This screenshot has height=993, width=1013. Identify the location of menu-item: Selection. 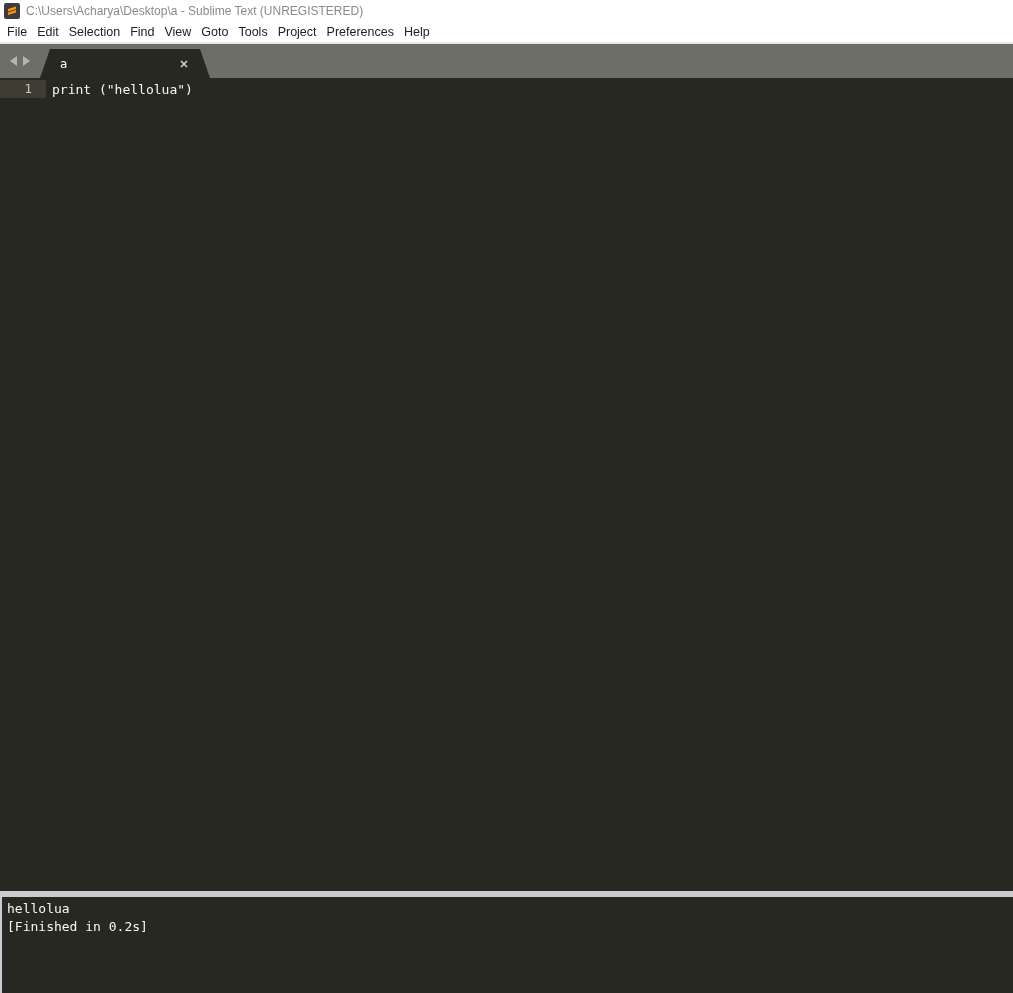
(94, 32).